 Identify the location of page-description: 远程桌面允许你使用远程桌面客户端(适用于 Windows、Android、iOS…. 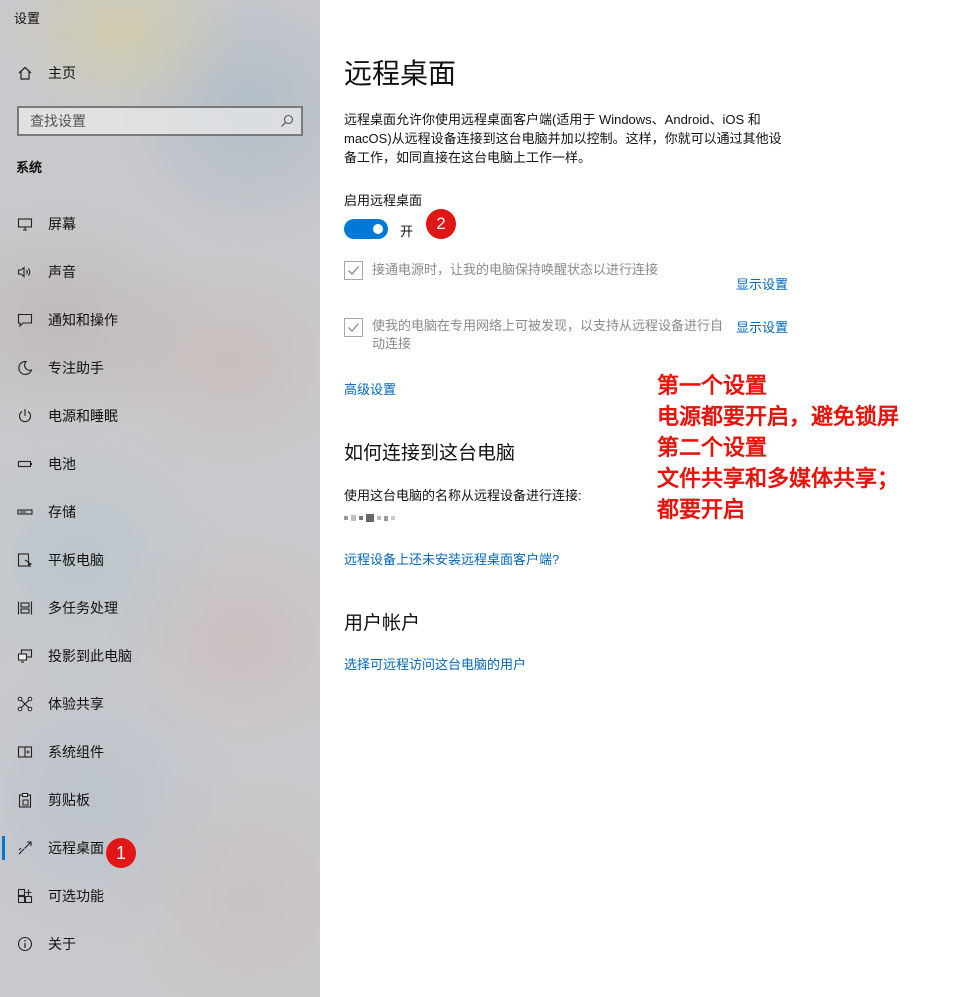
(563, 138).